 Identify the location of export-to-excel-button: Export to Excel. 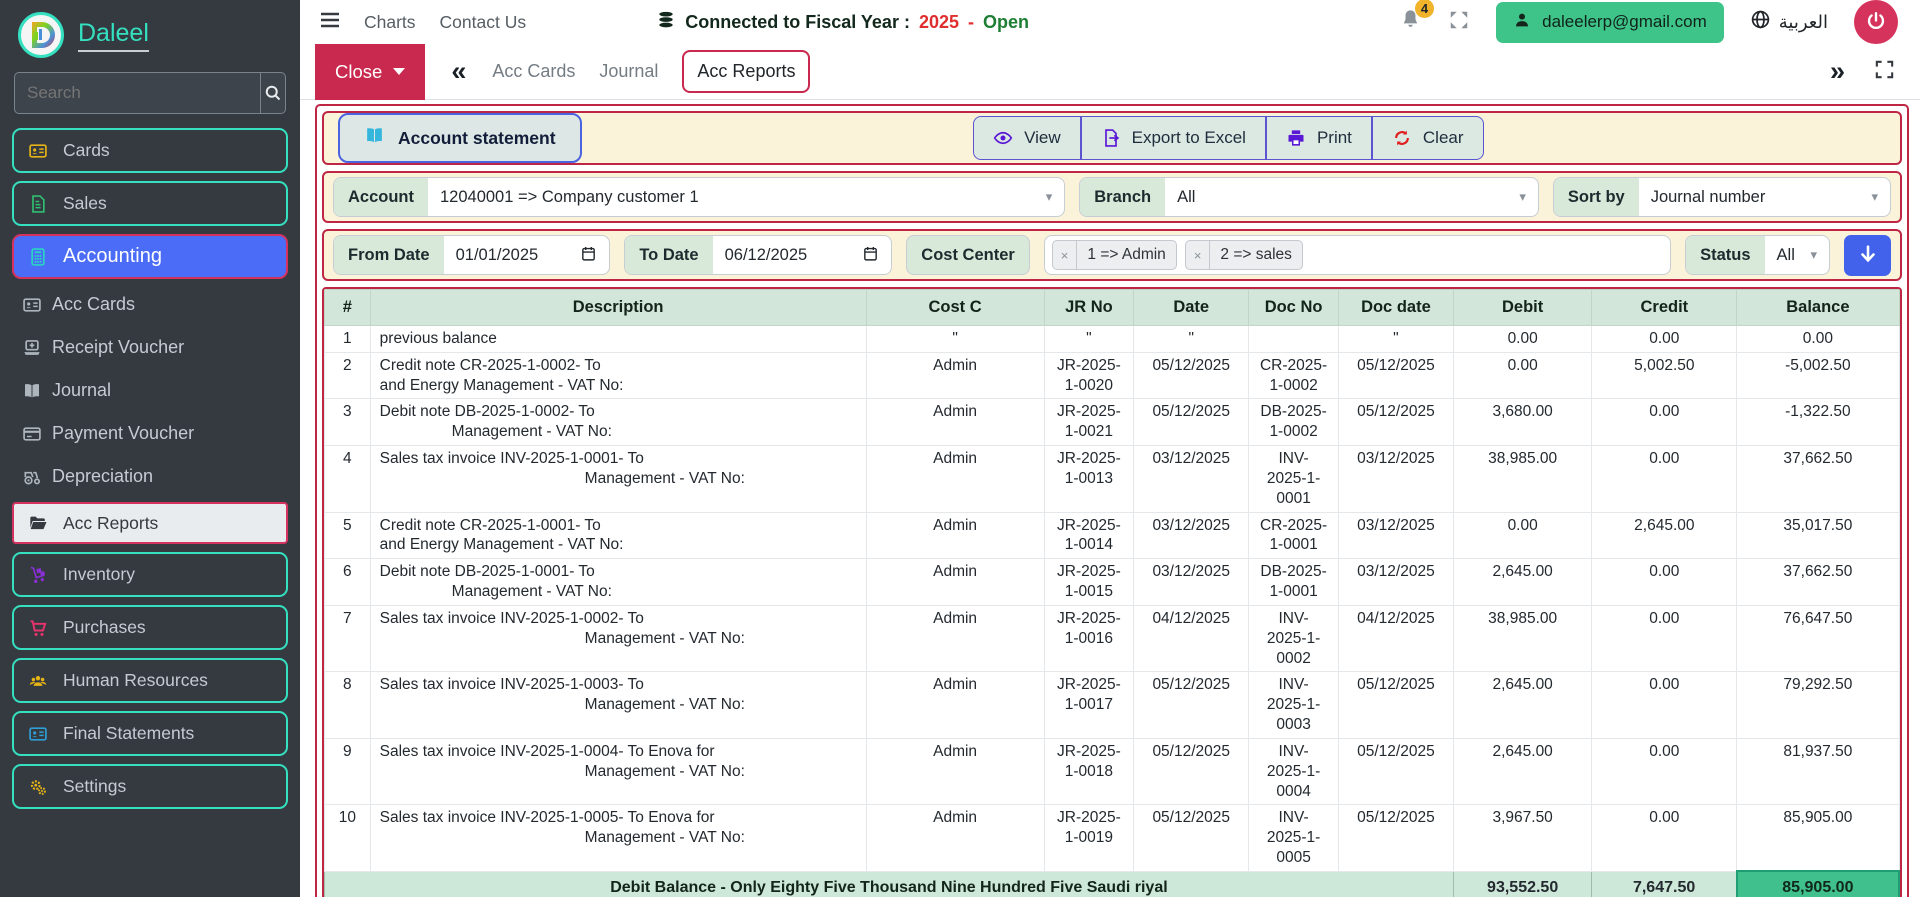
(1173, 138).